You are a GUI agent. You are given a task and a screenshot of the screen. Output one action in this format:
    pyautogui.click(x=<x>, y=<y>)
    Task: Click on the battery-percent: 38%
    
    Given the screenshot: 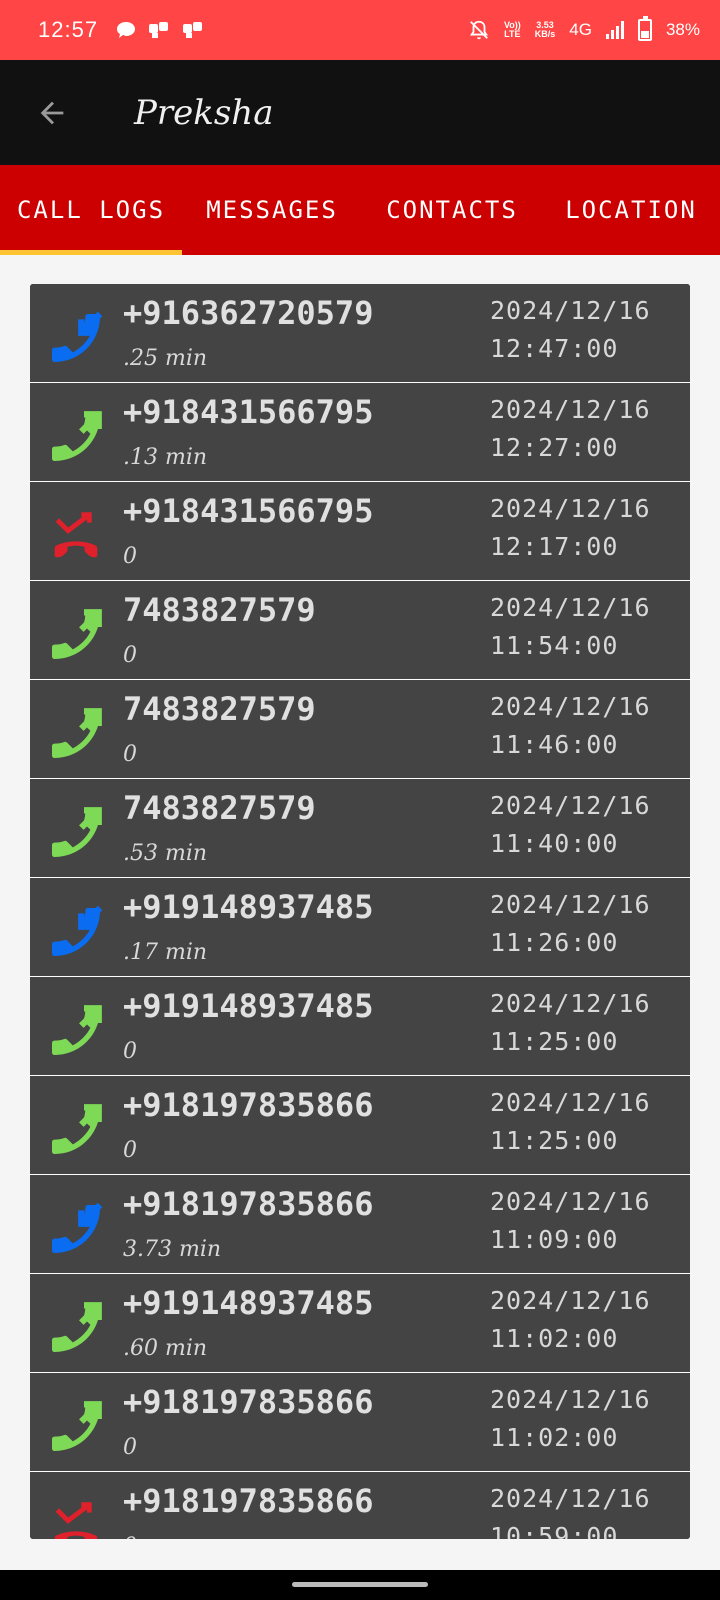 What is the action you would take?
    pyautogui.click(x=682, y=29)
    